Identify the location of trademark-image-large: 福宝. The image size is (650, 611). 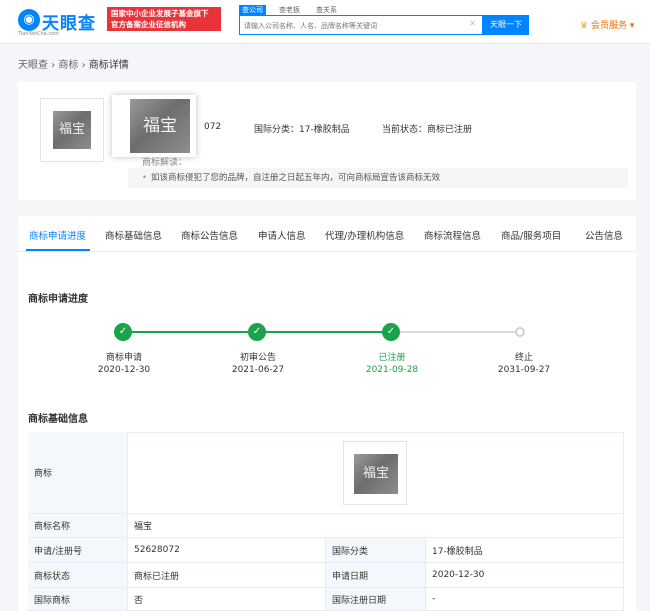
(160, 126).